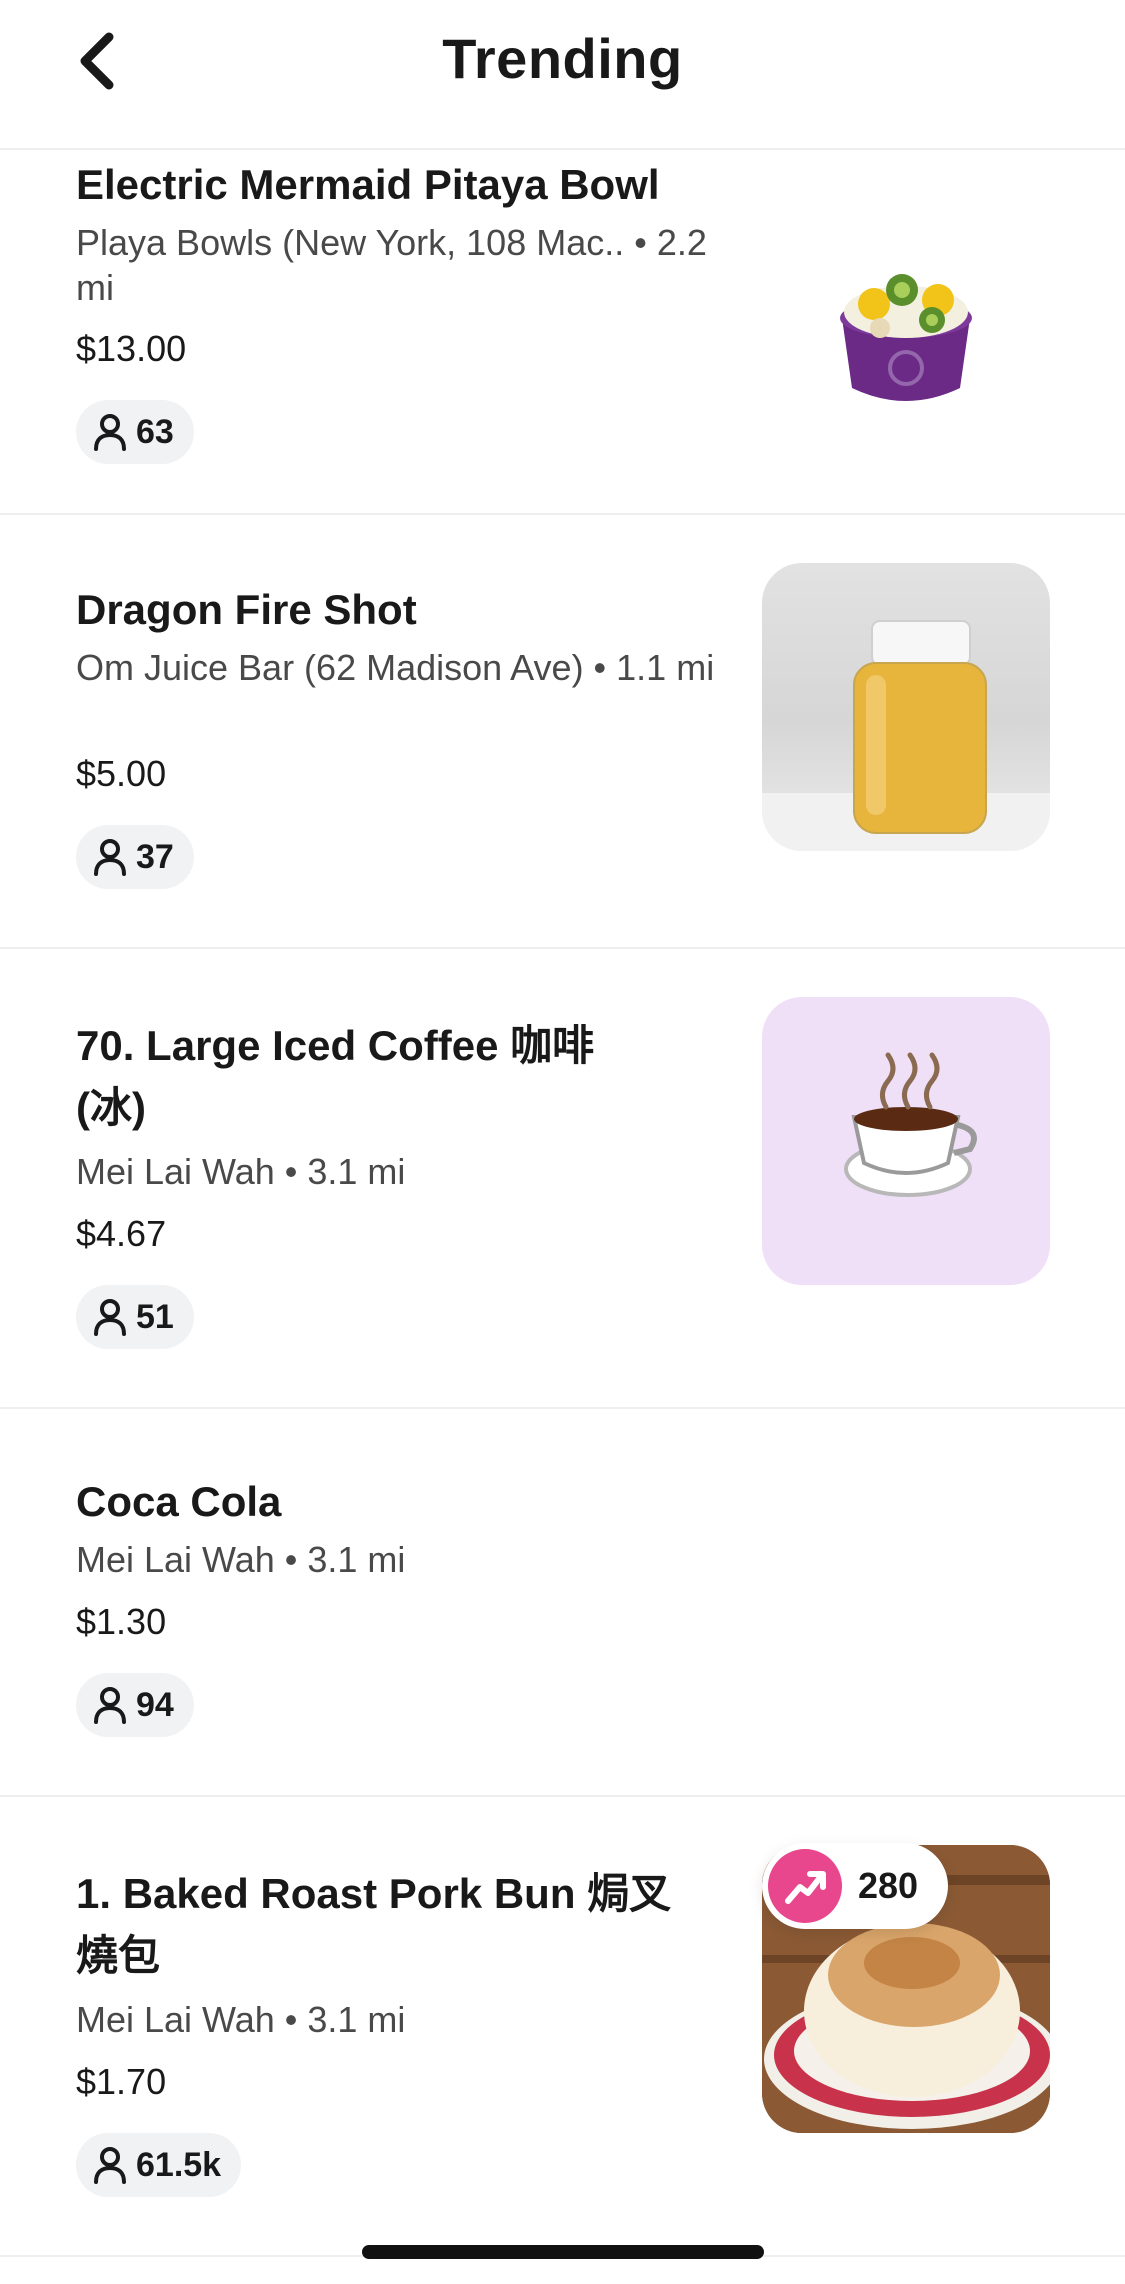 The image size is (1125, 2284). I want to click on item-name: 70. Large Iced Coffee 咖啡(冰), so click(335, 1076).